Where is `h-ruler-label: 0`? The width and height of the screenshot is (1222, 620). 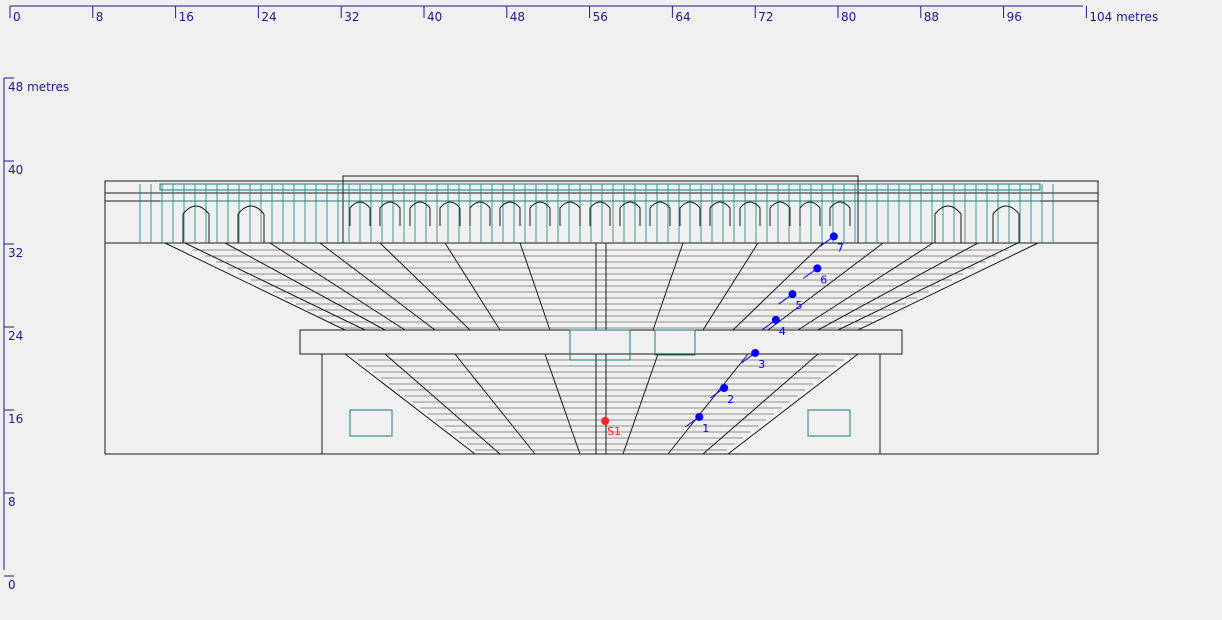
h-ruler-label: 0 is located at coordinates (17, 17).